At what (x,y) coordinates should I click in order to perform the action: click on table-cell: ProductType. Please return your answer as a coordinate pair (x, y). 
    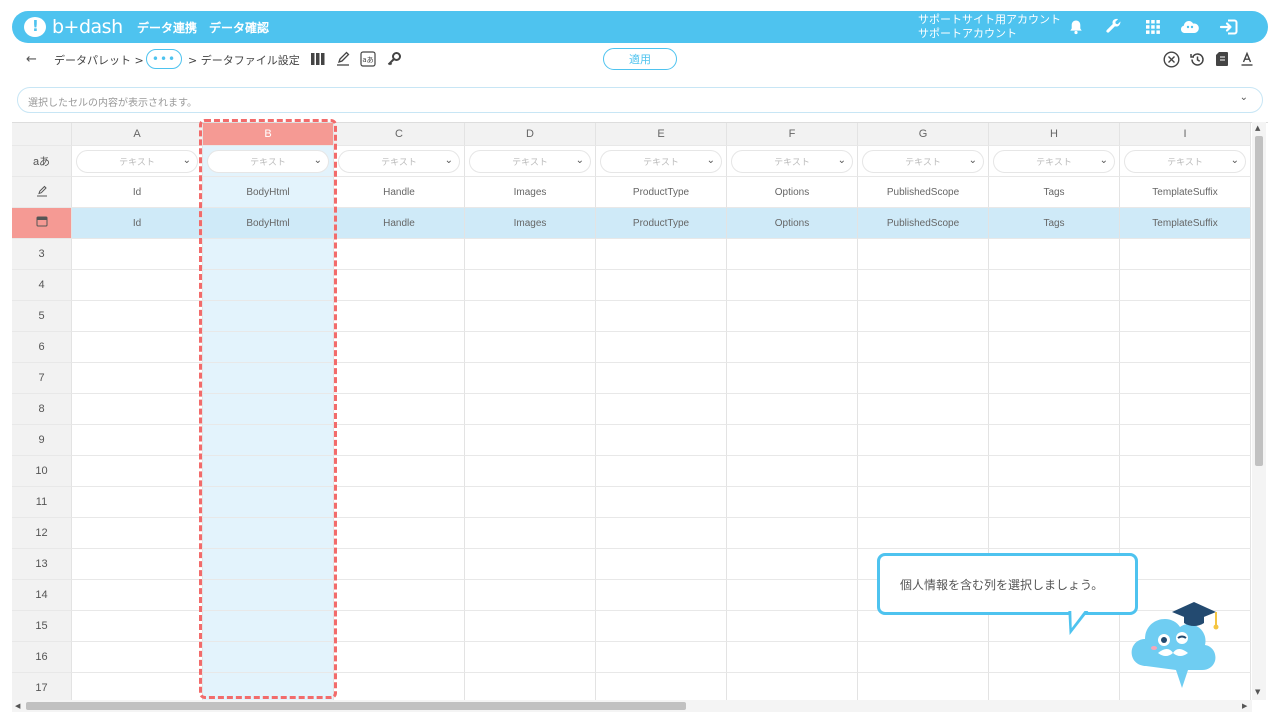
    Looking at the image, I should click on (661, 223).